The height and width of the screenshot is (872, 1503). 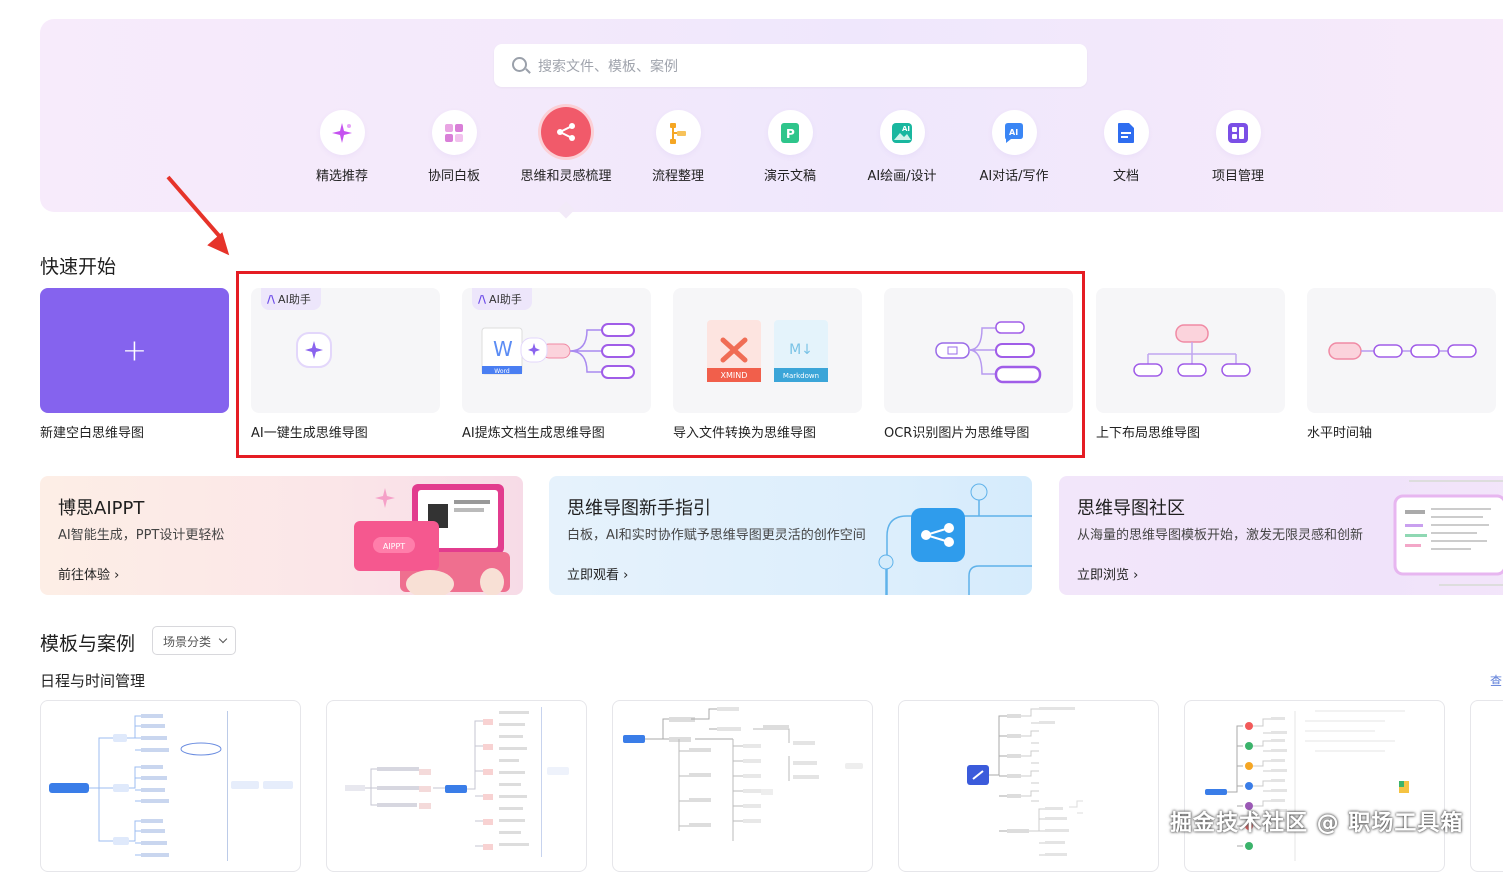 I want to click on category-flow: 流程整理, so click(x=678, y=147).